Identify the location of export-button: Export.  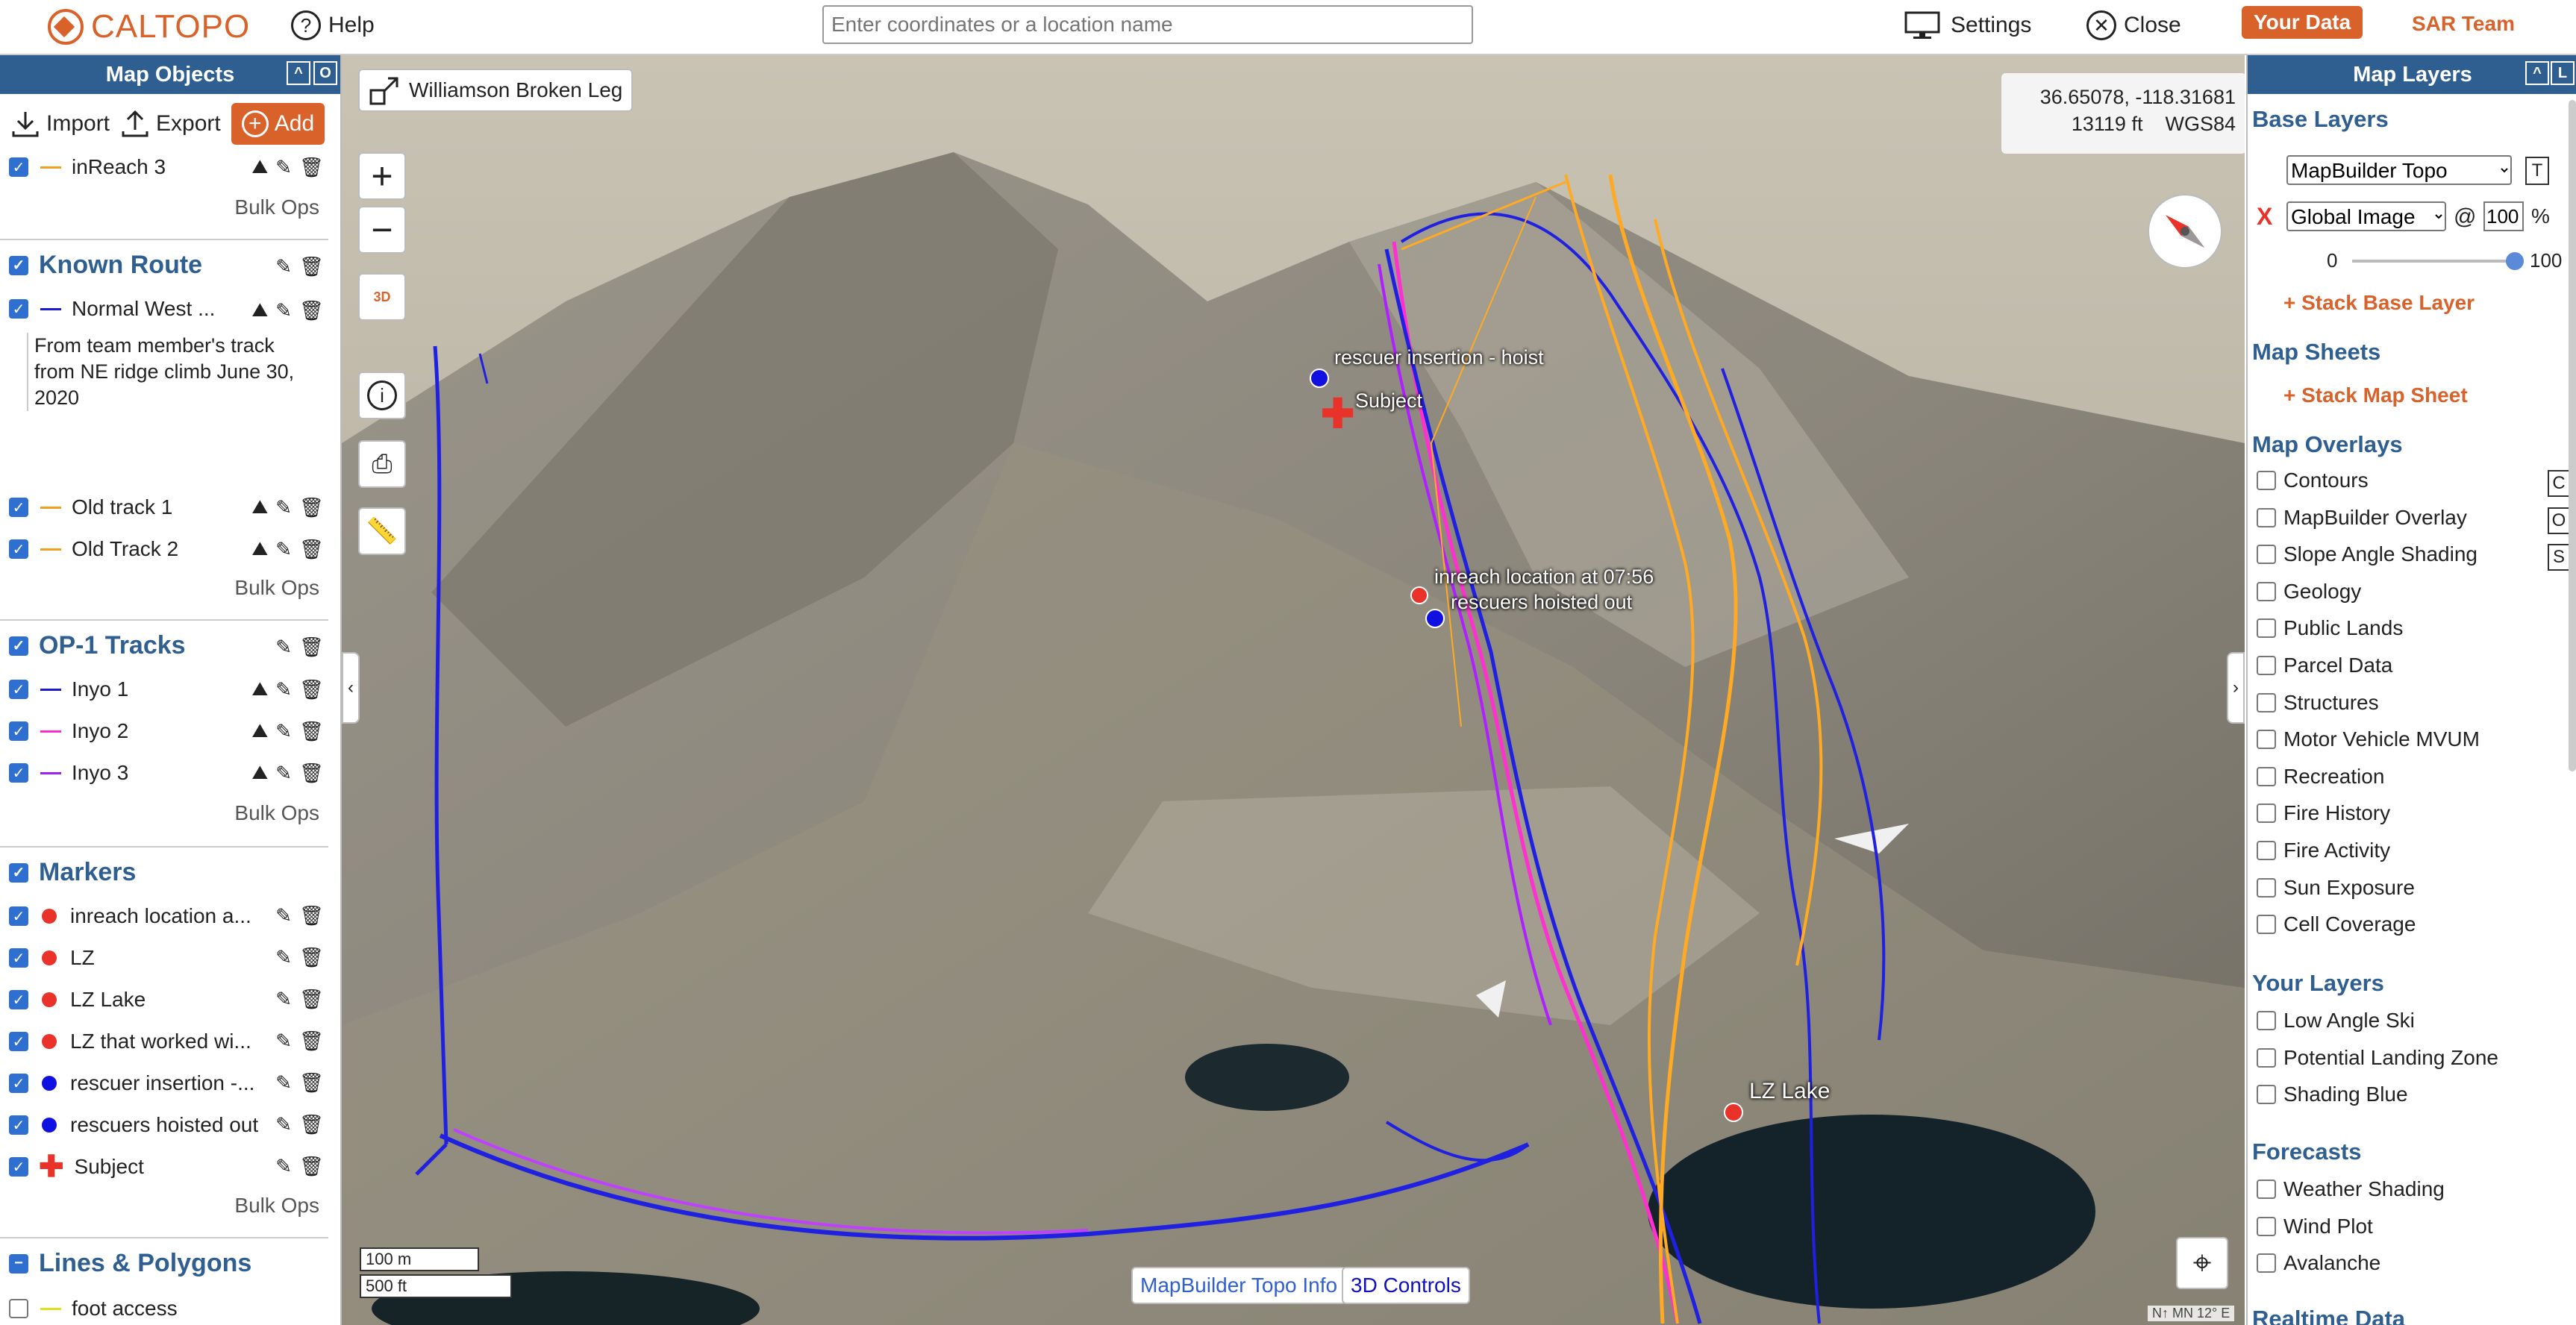
(170, 124).